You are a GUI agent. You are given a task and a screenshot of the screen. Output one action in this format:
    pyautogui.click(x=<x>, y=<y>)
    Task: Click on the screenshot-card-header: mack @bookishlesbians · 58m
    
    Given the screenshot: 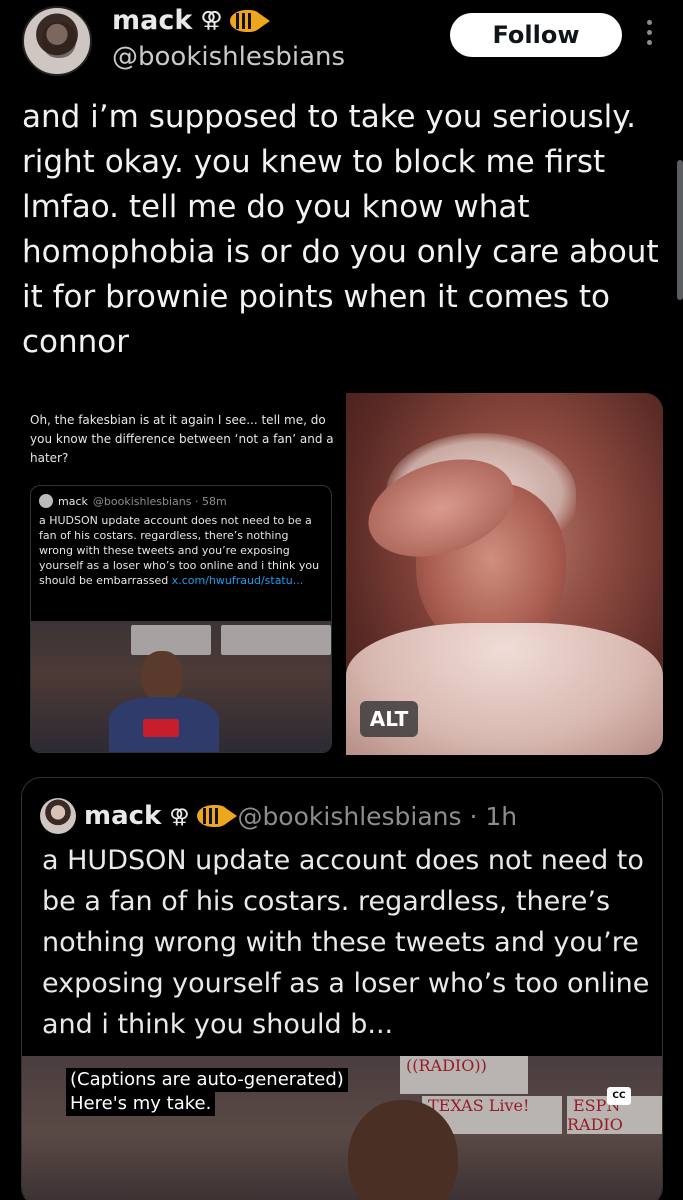 What is the action you would take?
    pyautogui.click(x=133, y=501)
    